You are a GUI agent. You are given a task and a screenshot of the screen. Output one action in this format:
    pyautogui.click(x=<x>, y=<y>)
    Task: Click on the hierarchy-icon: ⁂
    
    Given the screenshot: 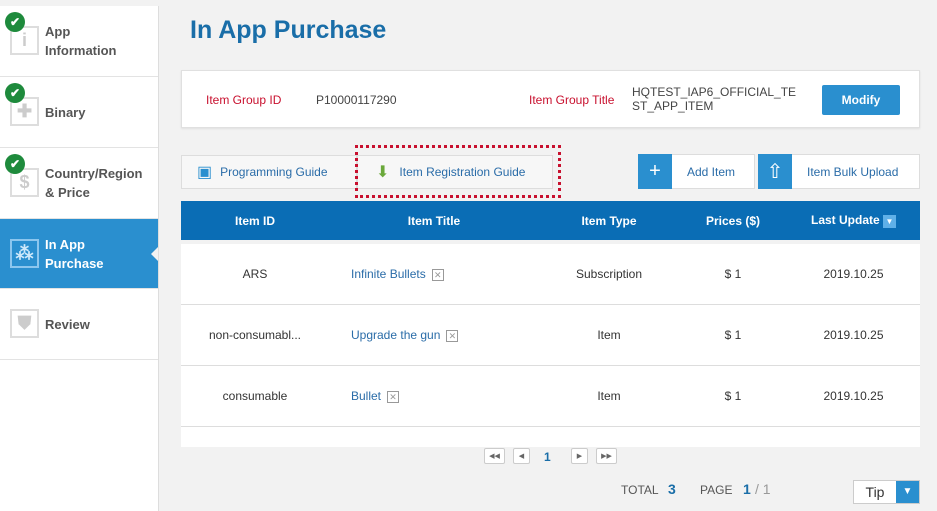 What is the action you would take?
    pyautogui.click(x=24, y=253)
    